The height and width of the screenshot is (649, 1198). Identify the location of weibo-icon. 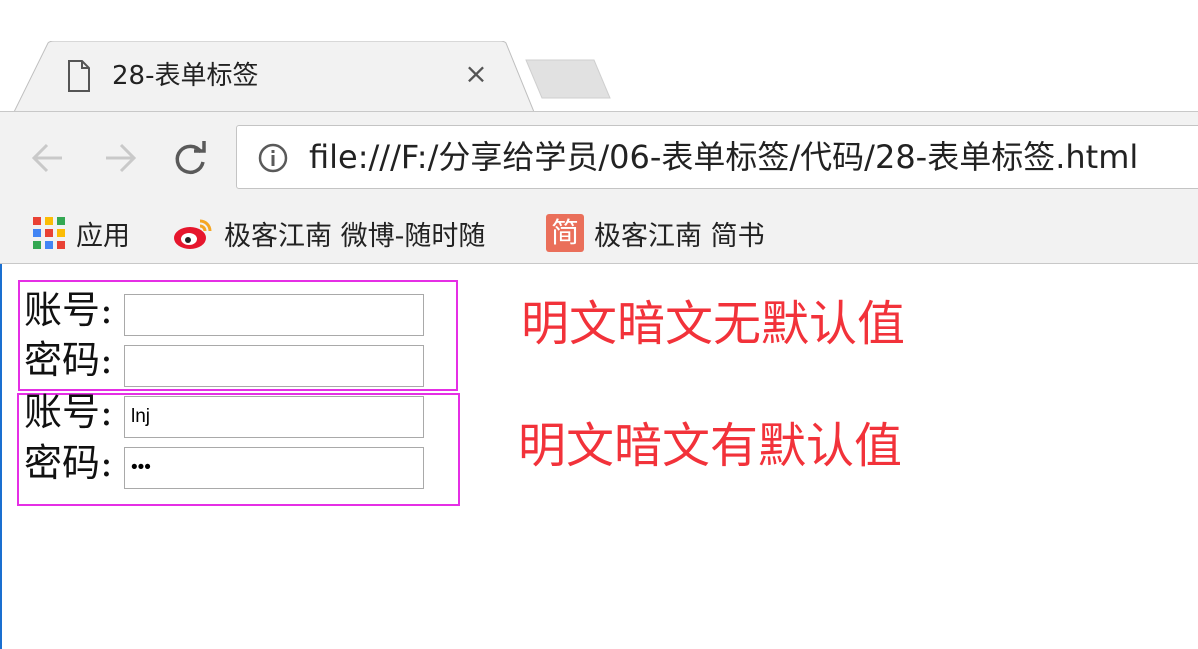
(193, 234).